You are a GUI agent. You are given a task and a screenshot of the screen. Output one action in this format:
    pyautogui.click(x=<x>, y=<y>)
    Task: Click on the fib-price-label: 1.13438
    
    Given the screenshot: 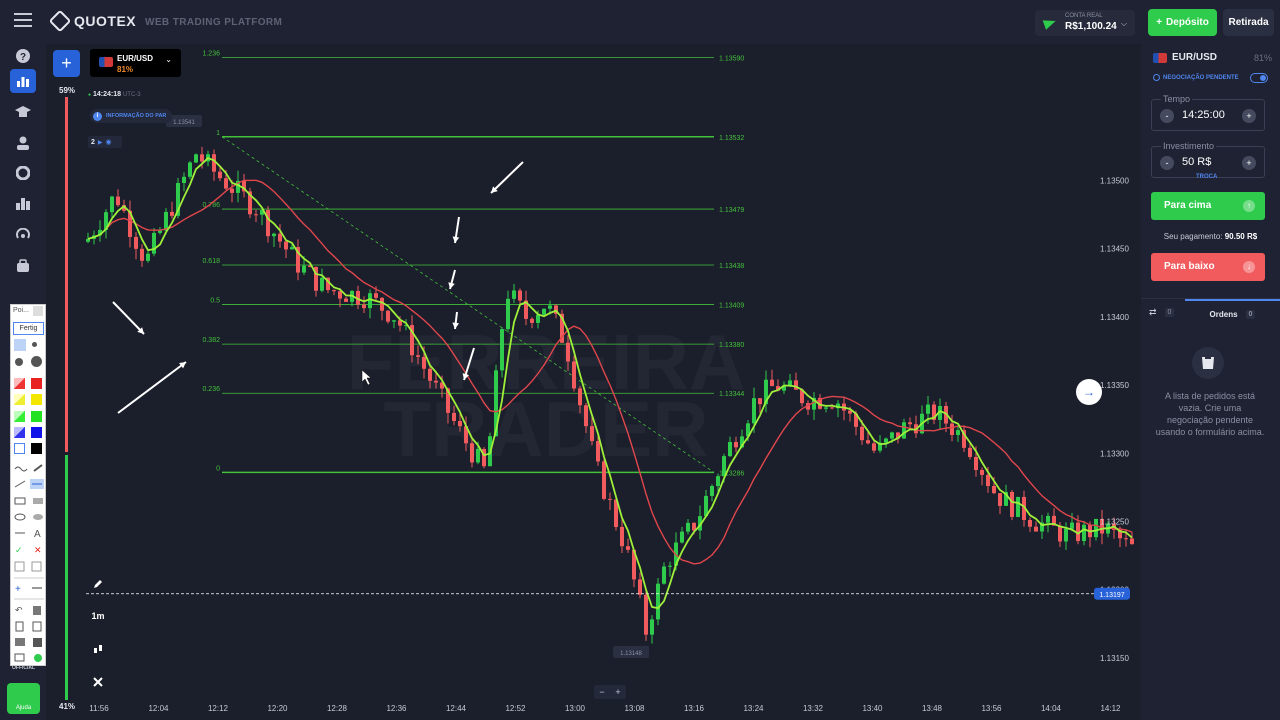 What is the action you would take?
    pyautogui.click(x=731, y=266)
    